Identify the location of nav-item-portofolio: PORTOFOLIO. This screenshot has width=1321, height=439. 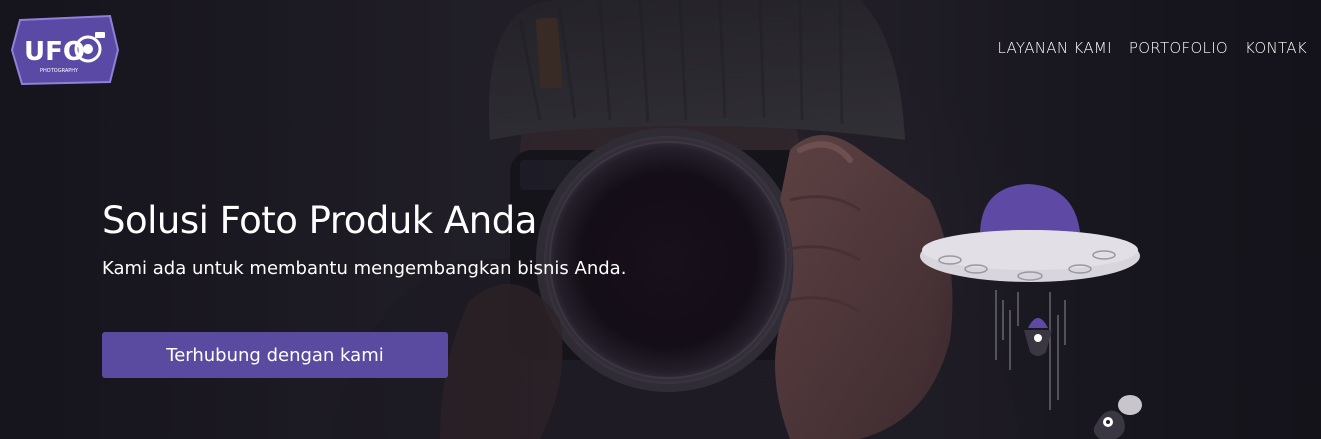
(1178, 48).